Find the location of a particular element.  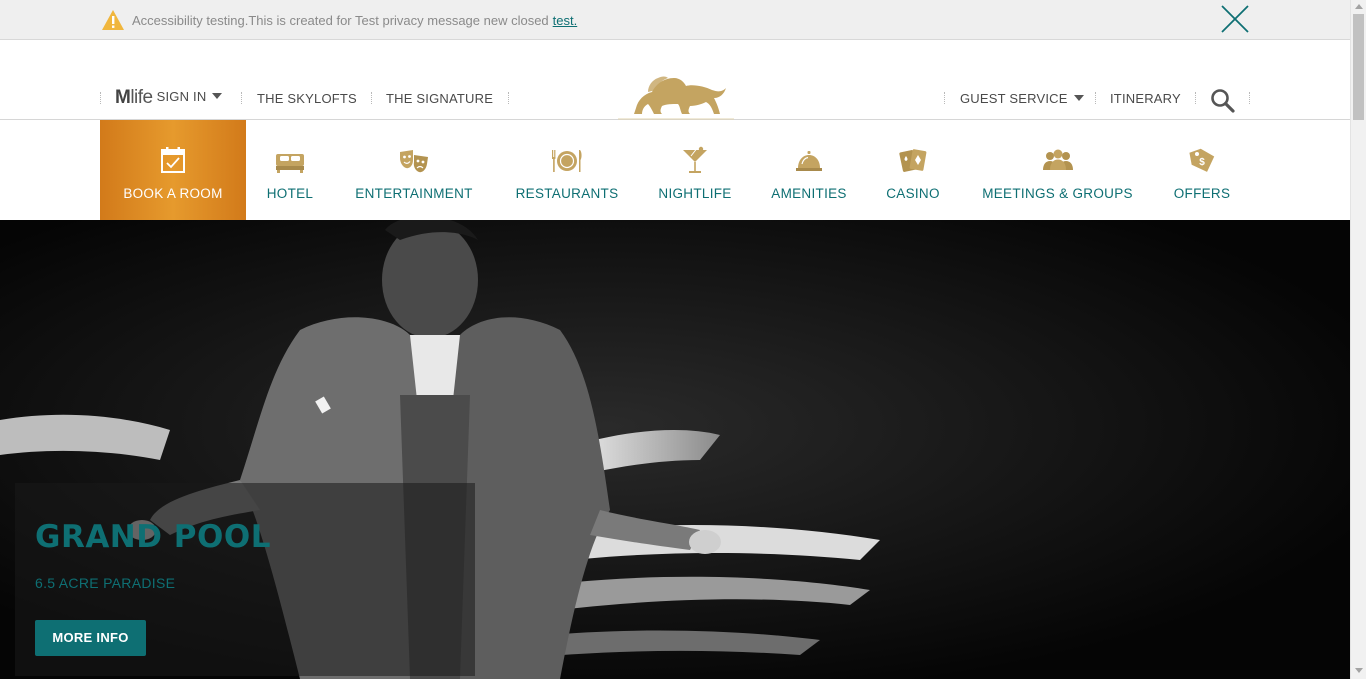

nav-label: OFFERS is located at coordinates (1202, 193).